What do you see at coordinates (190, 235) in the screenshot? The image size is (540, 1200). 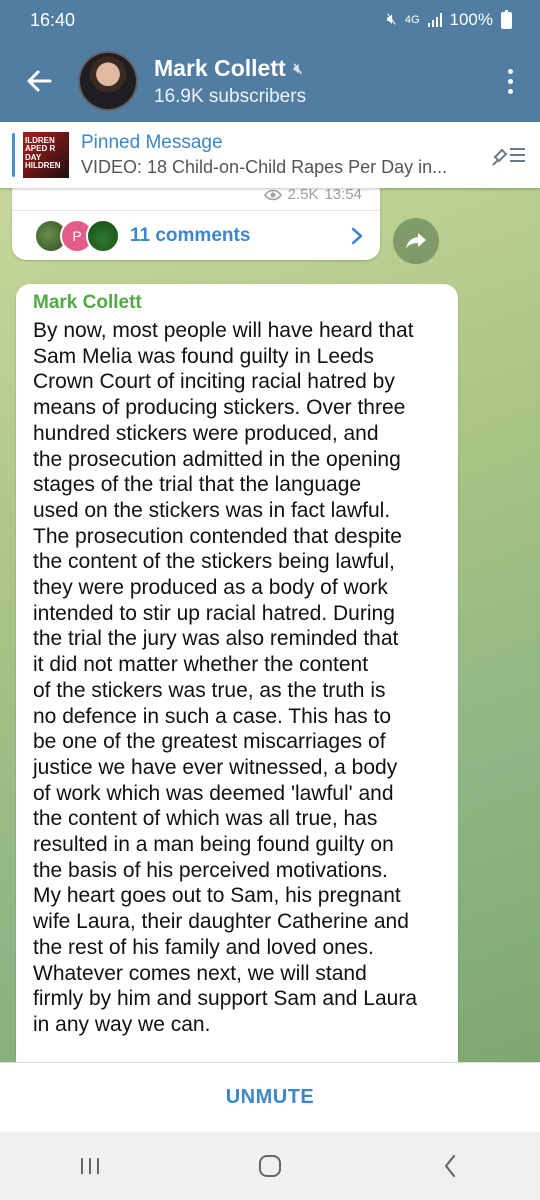 I see `comments-count: 11 comments` at bounding box center [190, 235].